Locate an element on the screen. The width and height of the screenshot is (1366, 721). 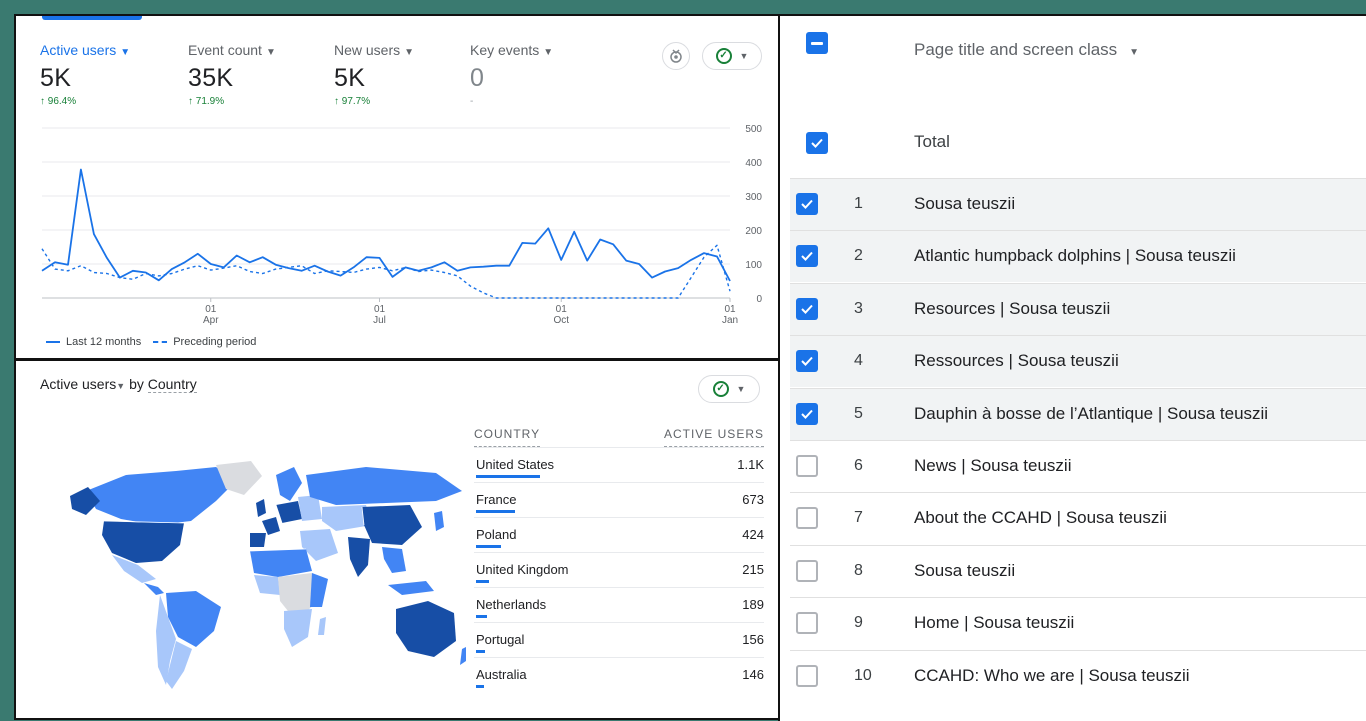
metric-key-events: Key events ▼ 0 - is located at coordinates (511, 74).